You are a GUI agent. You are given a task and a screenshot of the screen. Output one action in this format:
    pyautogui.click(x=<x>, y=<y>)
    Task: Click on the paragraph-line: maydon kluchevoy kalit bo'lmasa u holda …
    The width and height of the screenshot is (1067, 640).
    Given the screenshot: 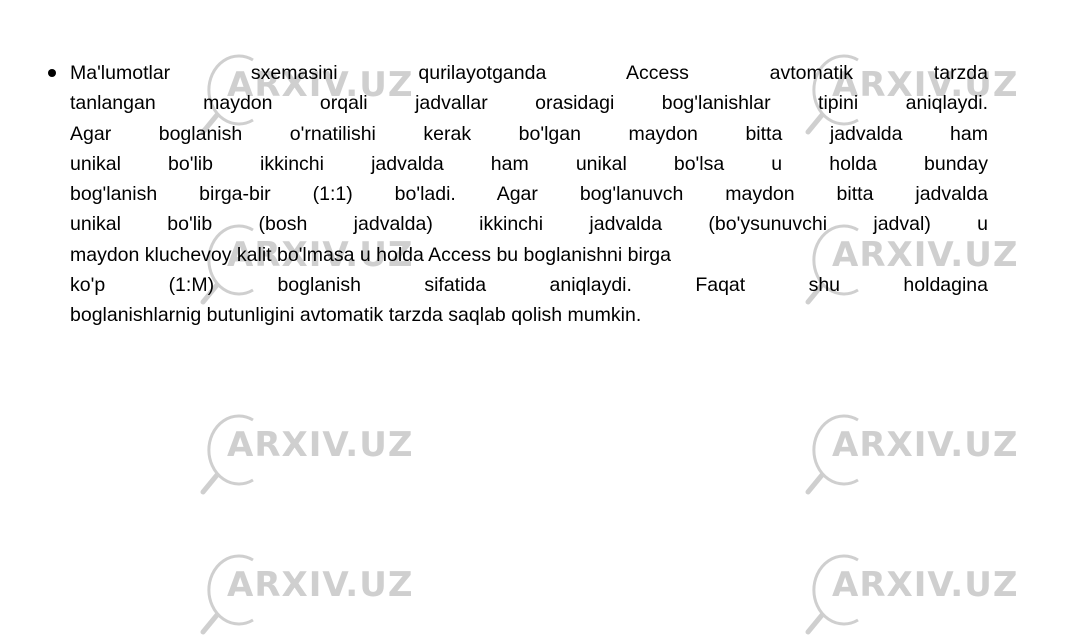 What is the action you would take?
    pyautogui.click(x=370, y=254)
    